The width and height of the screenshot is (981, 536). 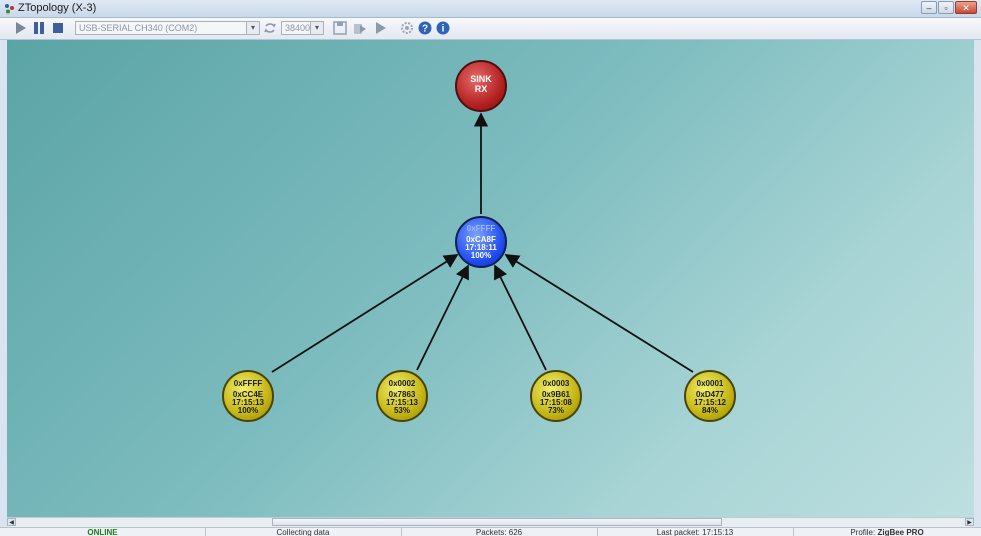 What do you see at coordinates (57, 8) in the screenshot?
I see `window-title: ZTopology (X-3)` at bounding box center [57, 8].